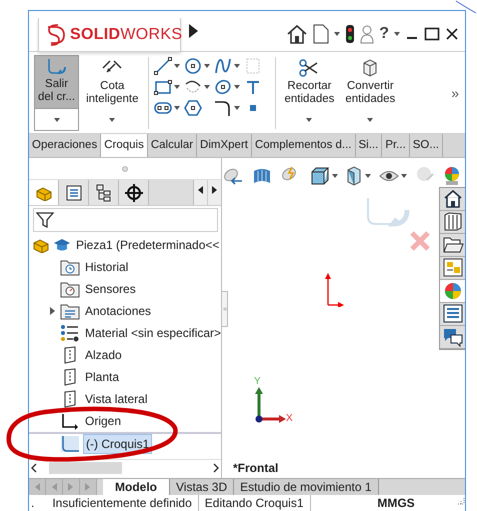  What do you see at coordinates (52, 311) in the screenshot?
I see `expand-arrow-icon` at bounding box center [52, 311].